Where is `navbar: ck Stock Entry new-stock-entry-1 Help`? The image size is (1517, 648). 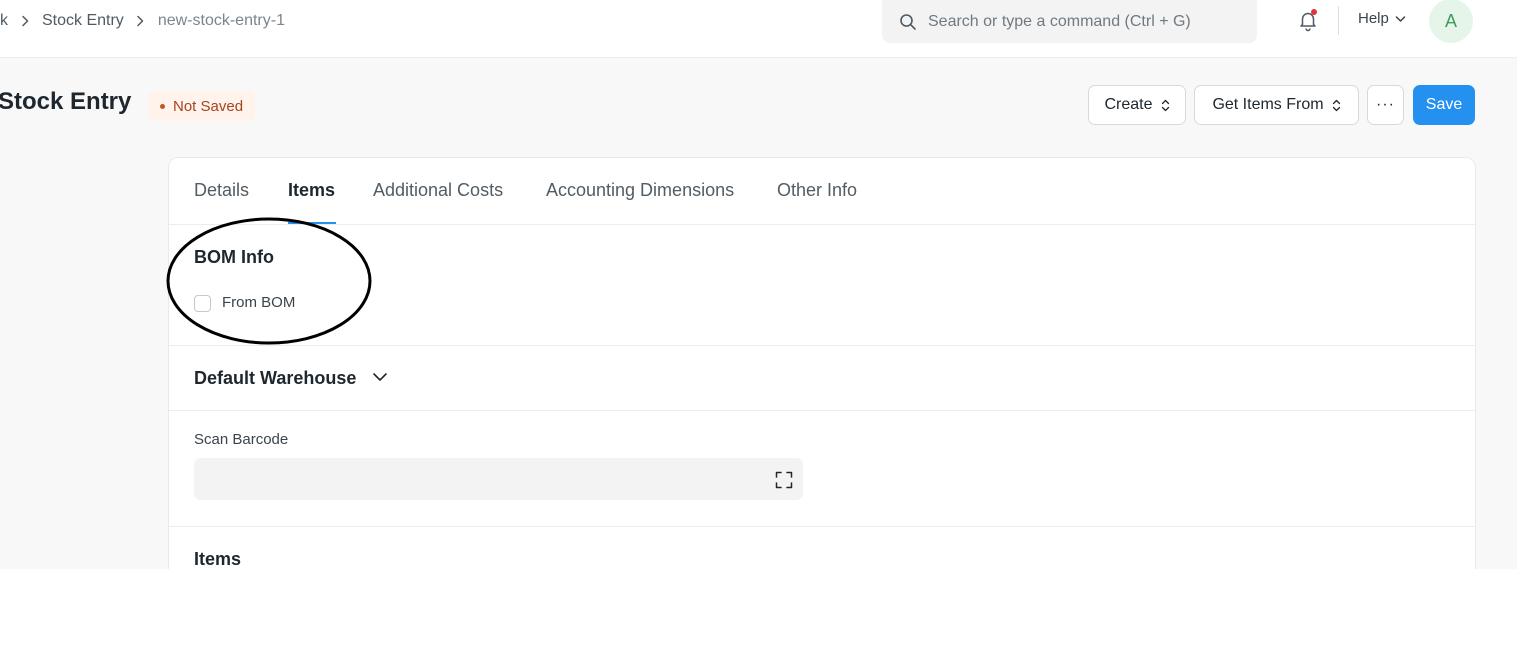
navbar: ck Stock Entry new-stock-entry-1 Help is located at coordinates (758, 29).